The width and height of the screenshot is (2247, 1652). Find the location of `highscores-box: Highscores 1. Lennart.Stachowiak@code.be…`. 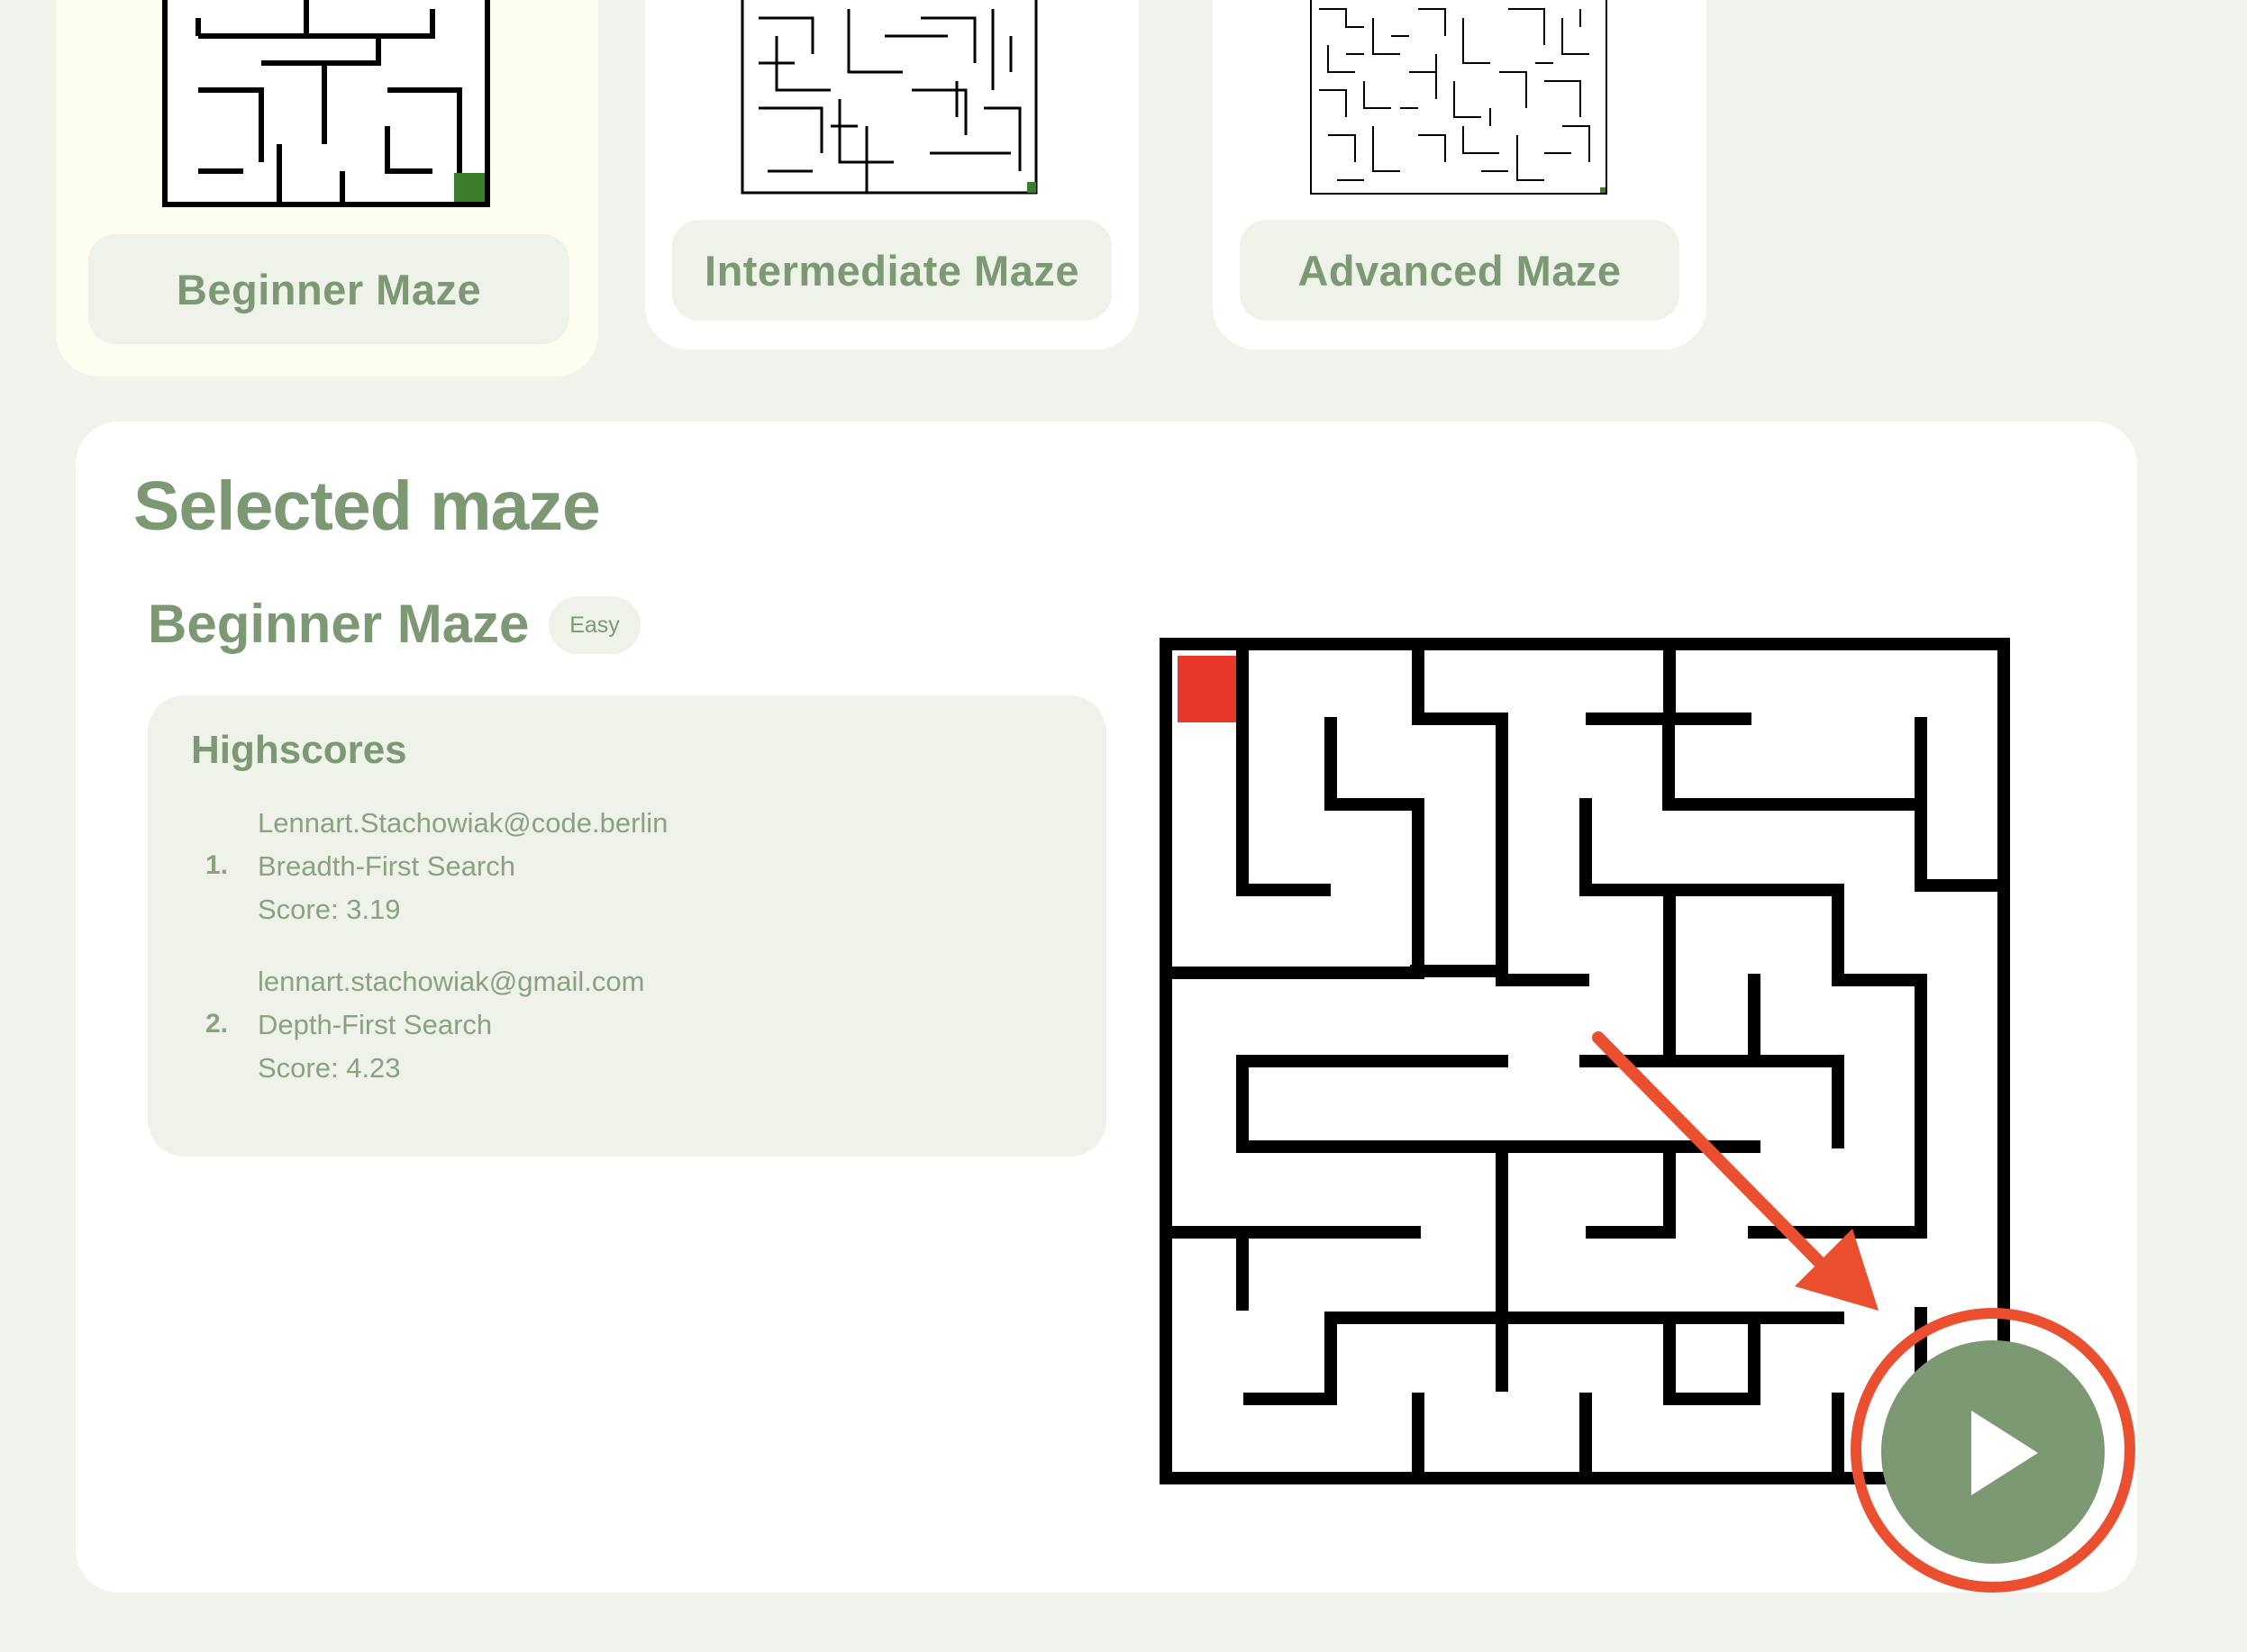

highscores-box: Highscores 1. Lennart.Stachowiak@code.be… is located at coordinates (627, 926).